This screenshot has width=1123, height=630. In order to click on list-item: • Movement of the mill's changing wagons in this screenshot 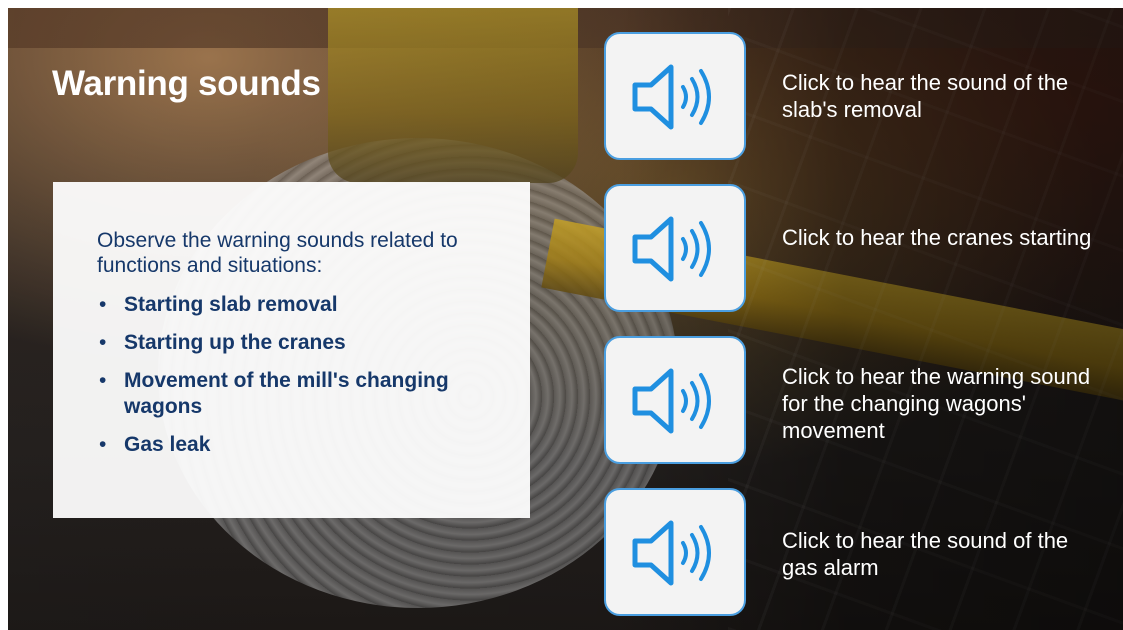, I will do `click(302, 394)`.